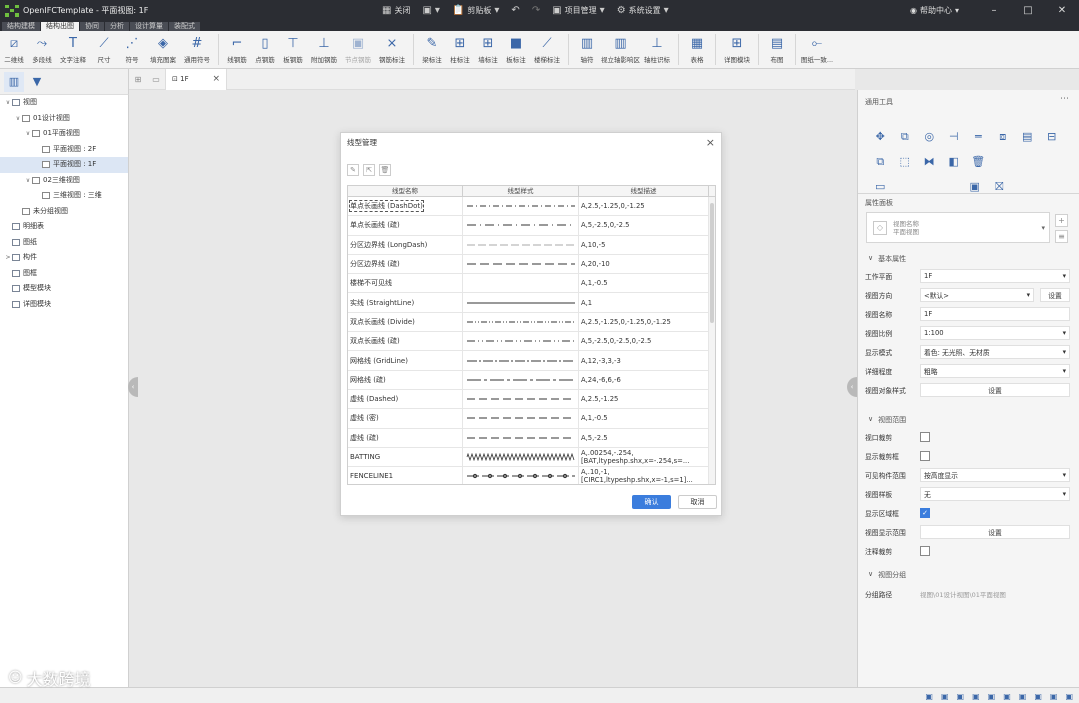  I want to click on ribbon-button-9: ⊤ 板钢筋, so click(293, 49).